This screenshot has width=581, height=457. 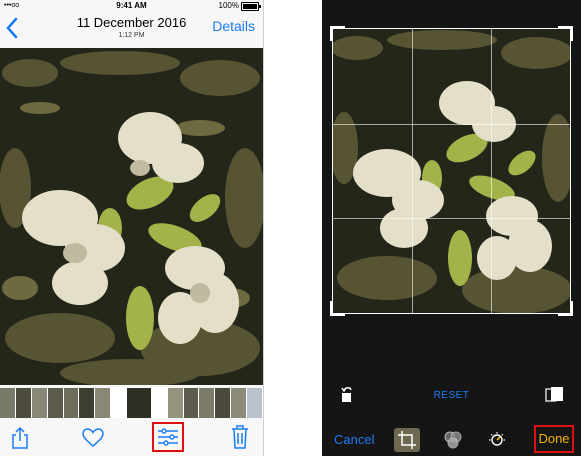 I want to click on trash-icon, so click(x=240, y=437).